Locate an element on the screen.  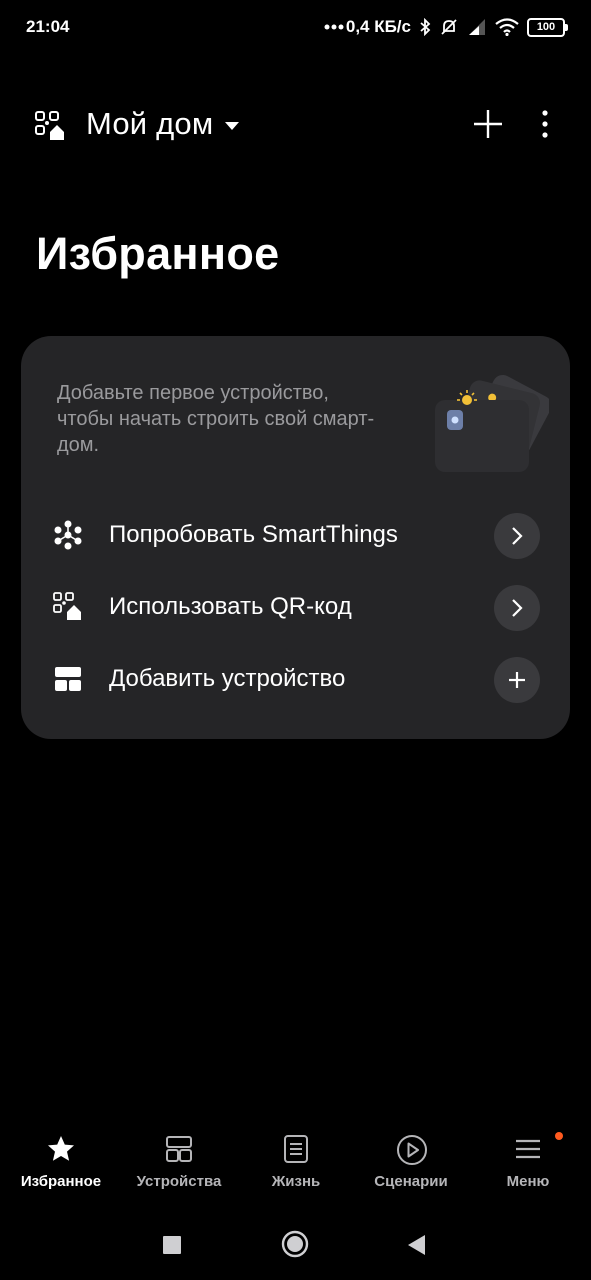
tab-label: Меню is located at coordinates (528, 1181).